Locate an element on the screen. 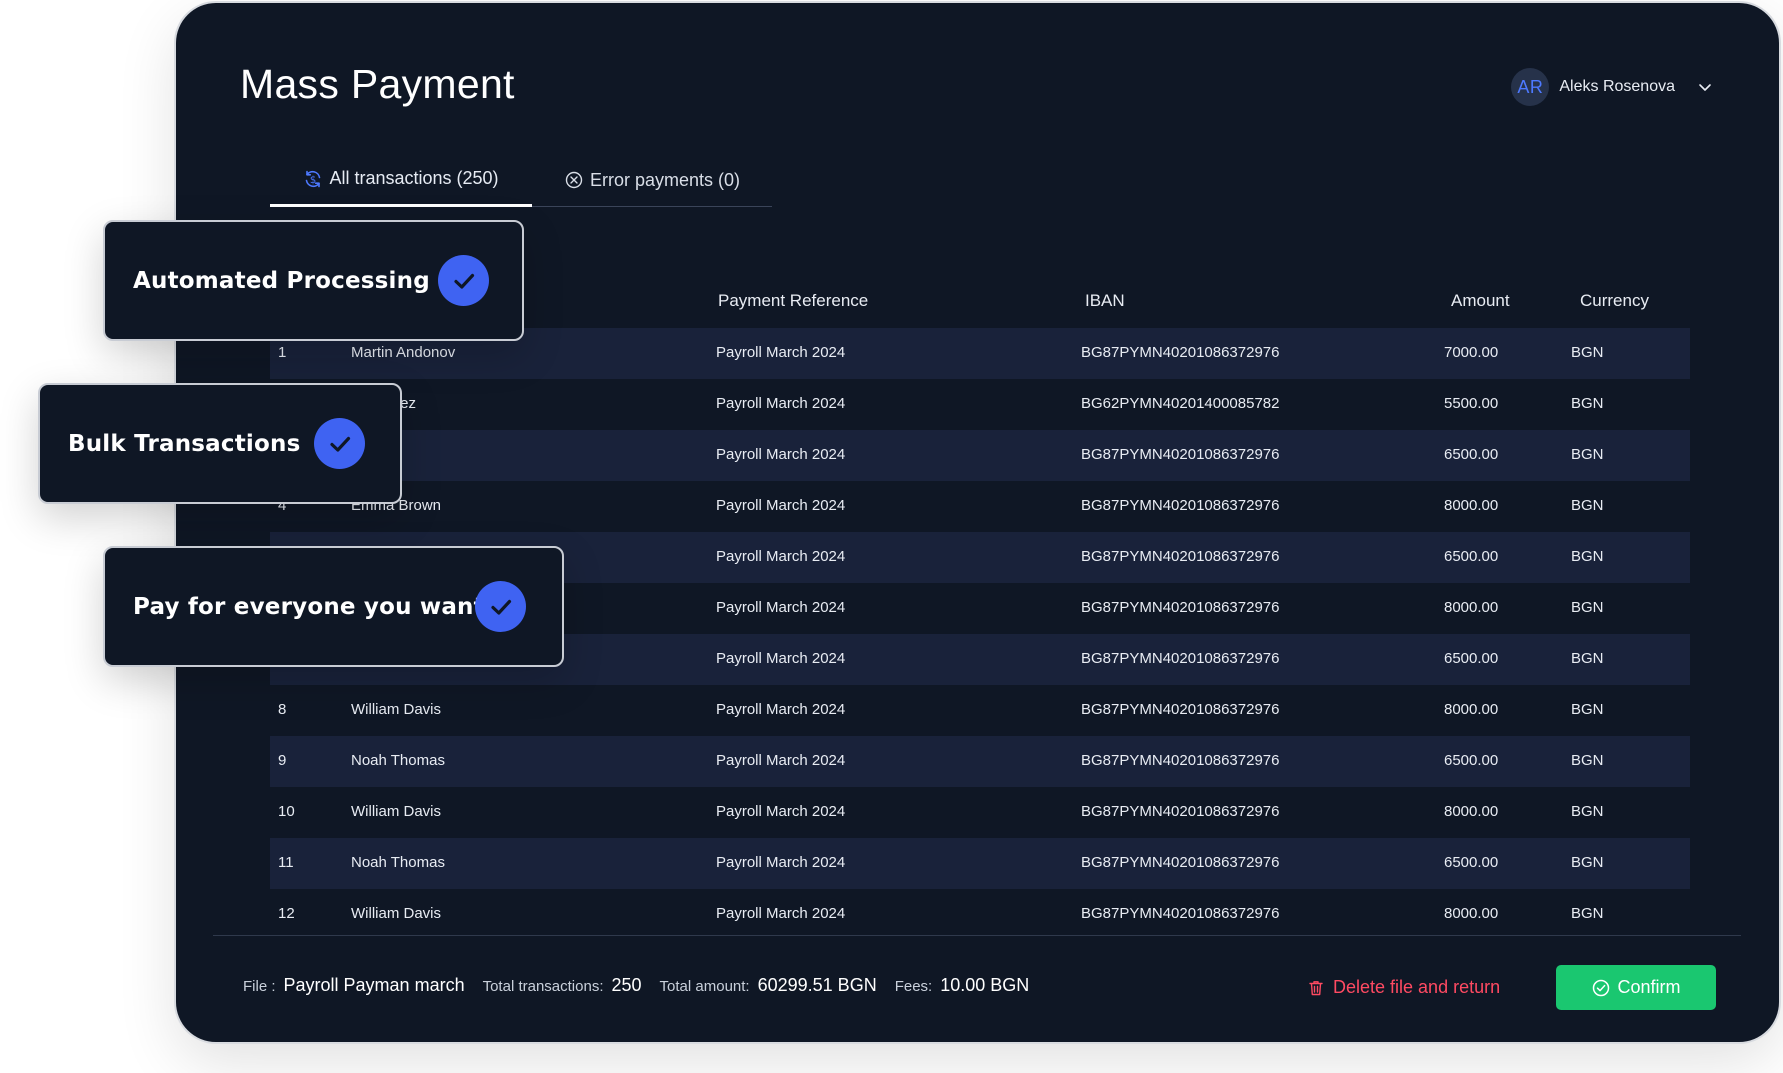 The image size is (1783, 1073). delete-label: Delete file and return is located at coordinates (1417, 987).